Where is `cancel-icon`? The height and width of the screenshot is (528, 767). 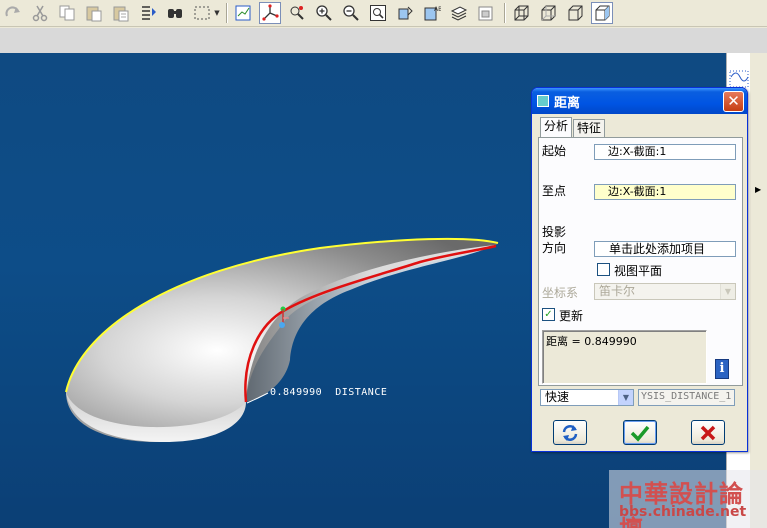 cancel-icon is located at coordinates (708, 432).